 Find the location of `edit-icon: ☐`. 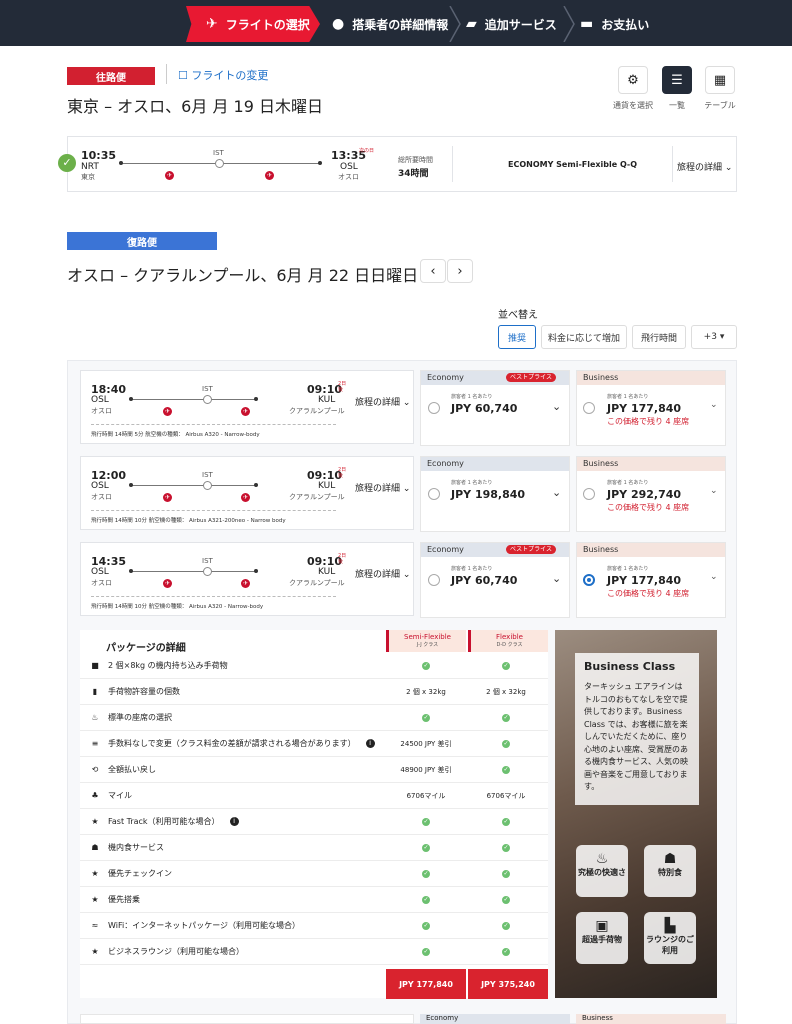

edit-icon: ☐ is located at coordinates (183, 75).